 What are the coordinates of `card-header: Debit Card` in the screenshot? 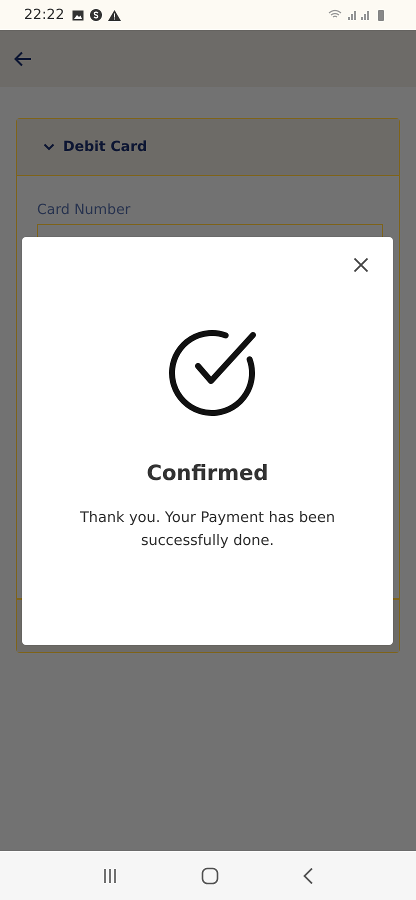 It's located at (208, 147).